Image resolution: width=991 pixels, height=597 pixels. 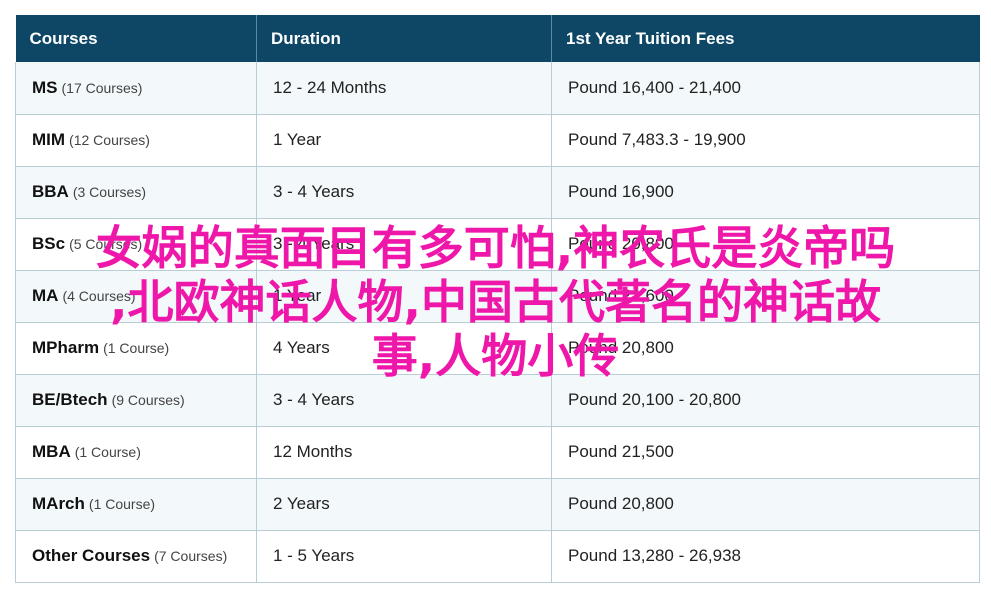 I want to click on table-row: MA (4 Courses) 1 Year Pound 21,600, so click(x=497, y=296).